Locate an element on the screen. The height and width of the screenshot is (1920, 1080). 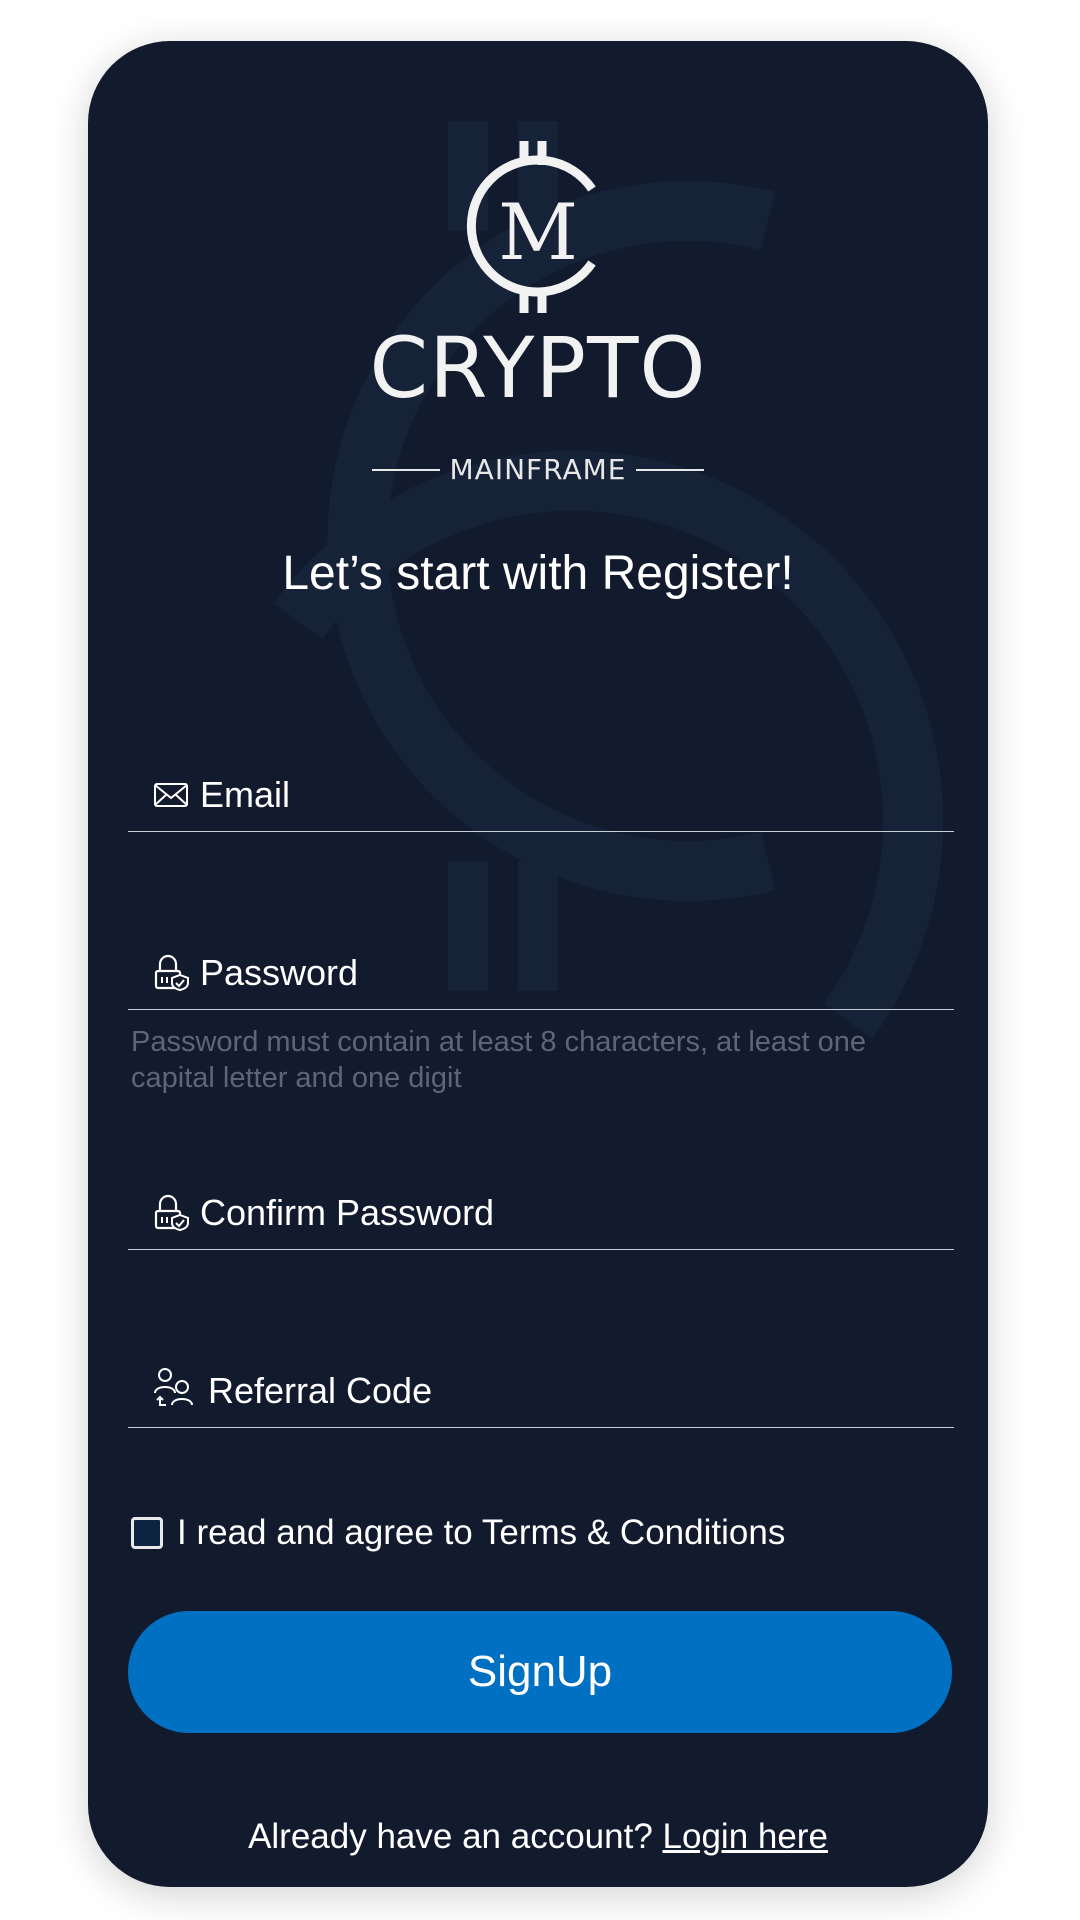
divider-right is located at coordinates (670, 469).